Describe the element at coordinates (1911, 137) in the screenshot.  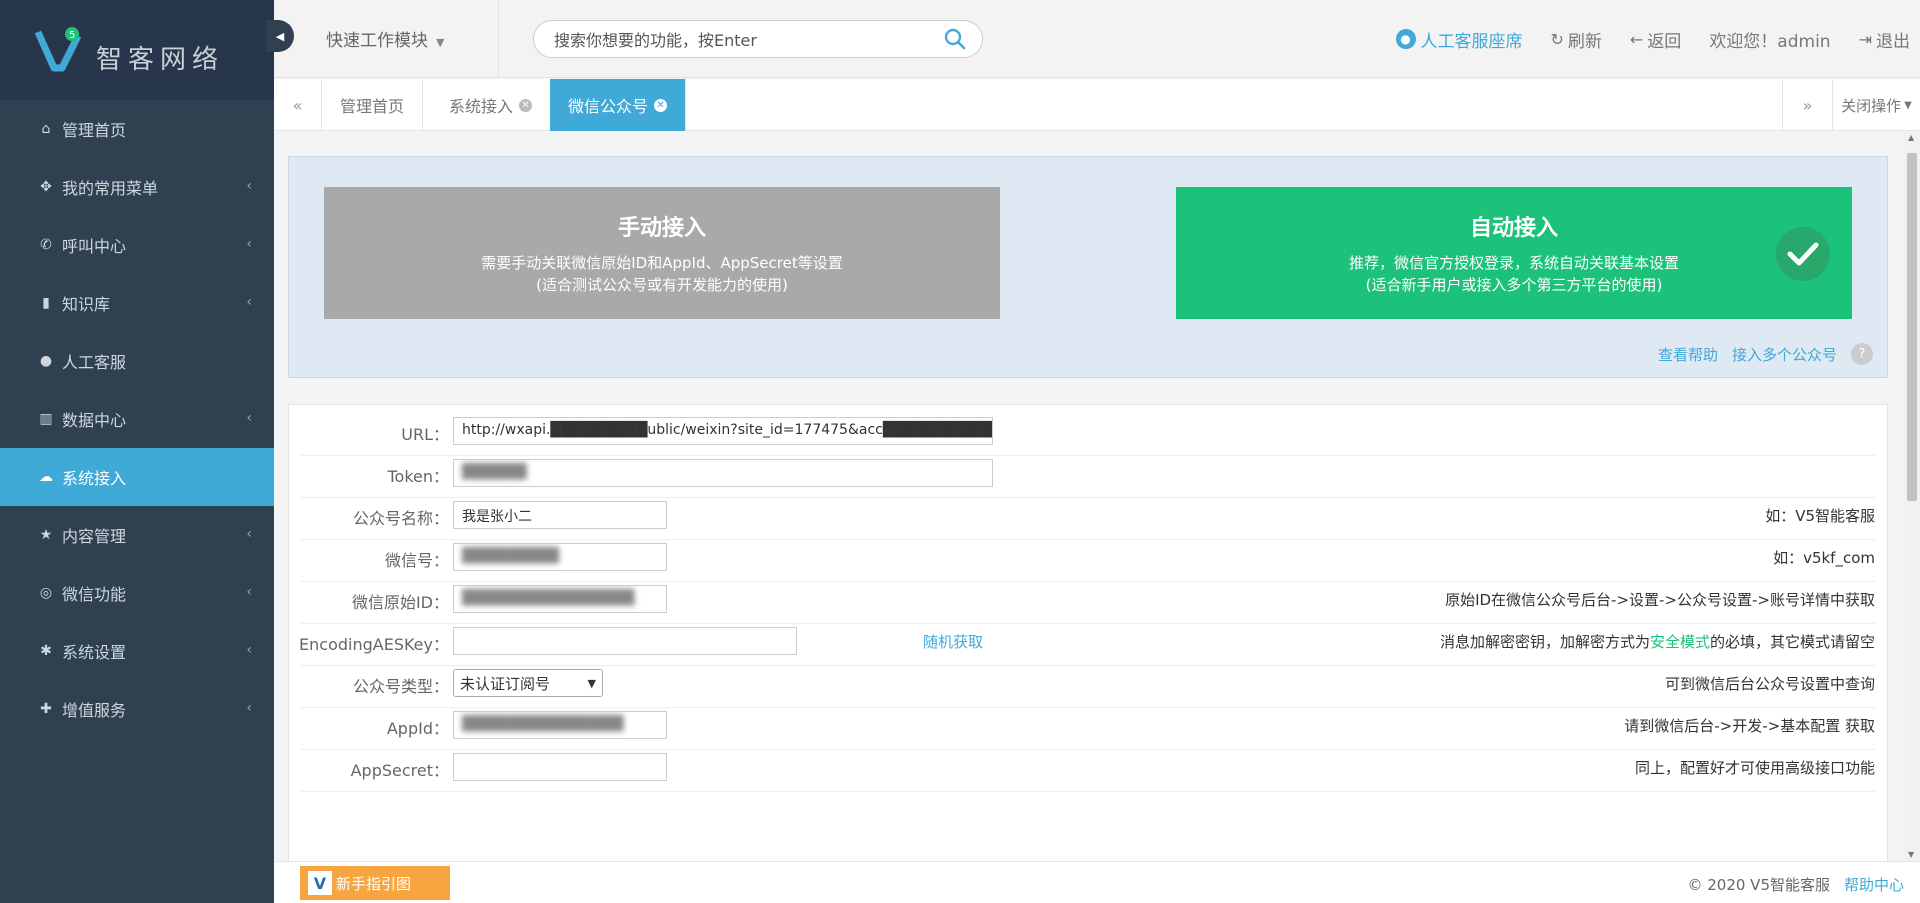
I see `scroll-up-icon: ▲` at that location.